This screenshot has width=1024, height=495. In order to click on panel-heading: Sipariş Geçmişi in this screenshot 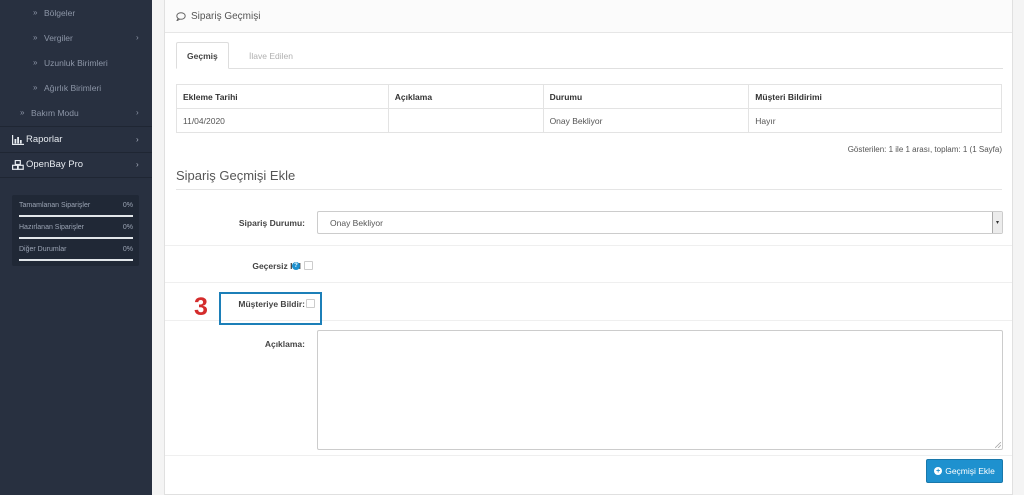, I will do `click(588, 16)`.